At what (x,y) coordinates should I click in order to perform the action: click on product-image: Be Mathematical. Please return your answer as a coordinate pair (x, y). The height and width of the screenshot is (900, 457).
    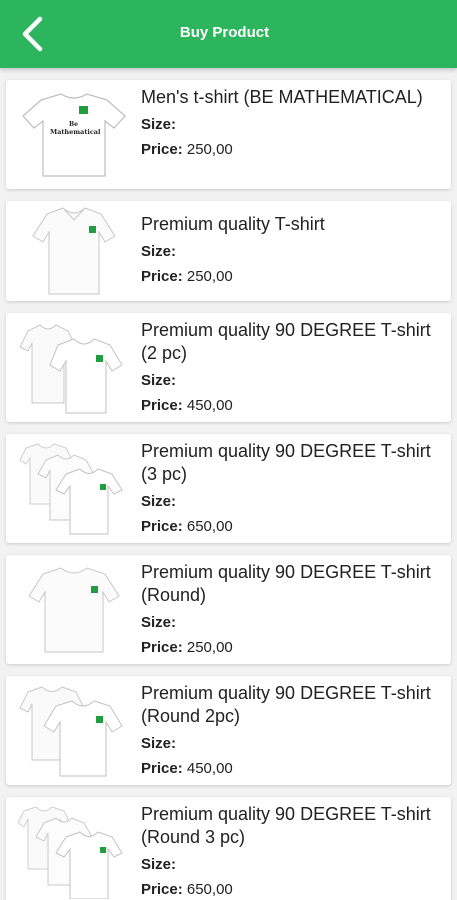
    Looking at the image, I should click on (74, 135).